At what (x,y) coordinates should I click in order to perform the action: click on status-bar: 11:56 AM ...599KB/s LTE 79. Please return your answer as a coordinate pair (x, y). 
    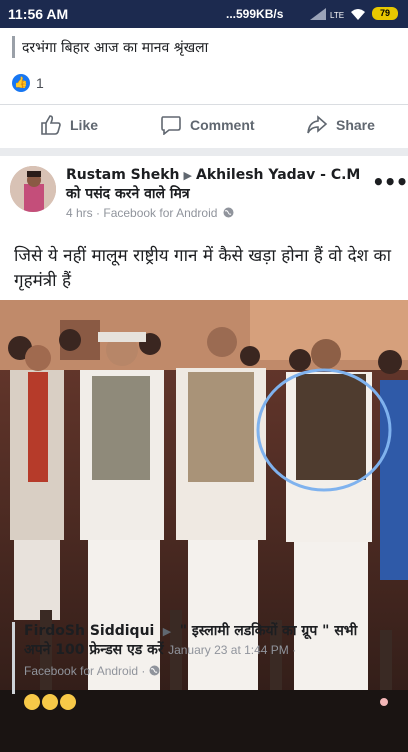
    Looking at the image, I should click on (204, 14).